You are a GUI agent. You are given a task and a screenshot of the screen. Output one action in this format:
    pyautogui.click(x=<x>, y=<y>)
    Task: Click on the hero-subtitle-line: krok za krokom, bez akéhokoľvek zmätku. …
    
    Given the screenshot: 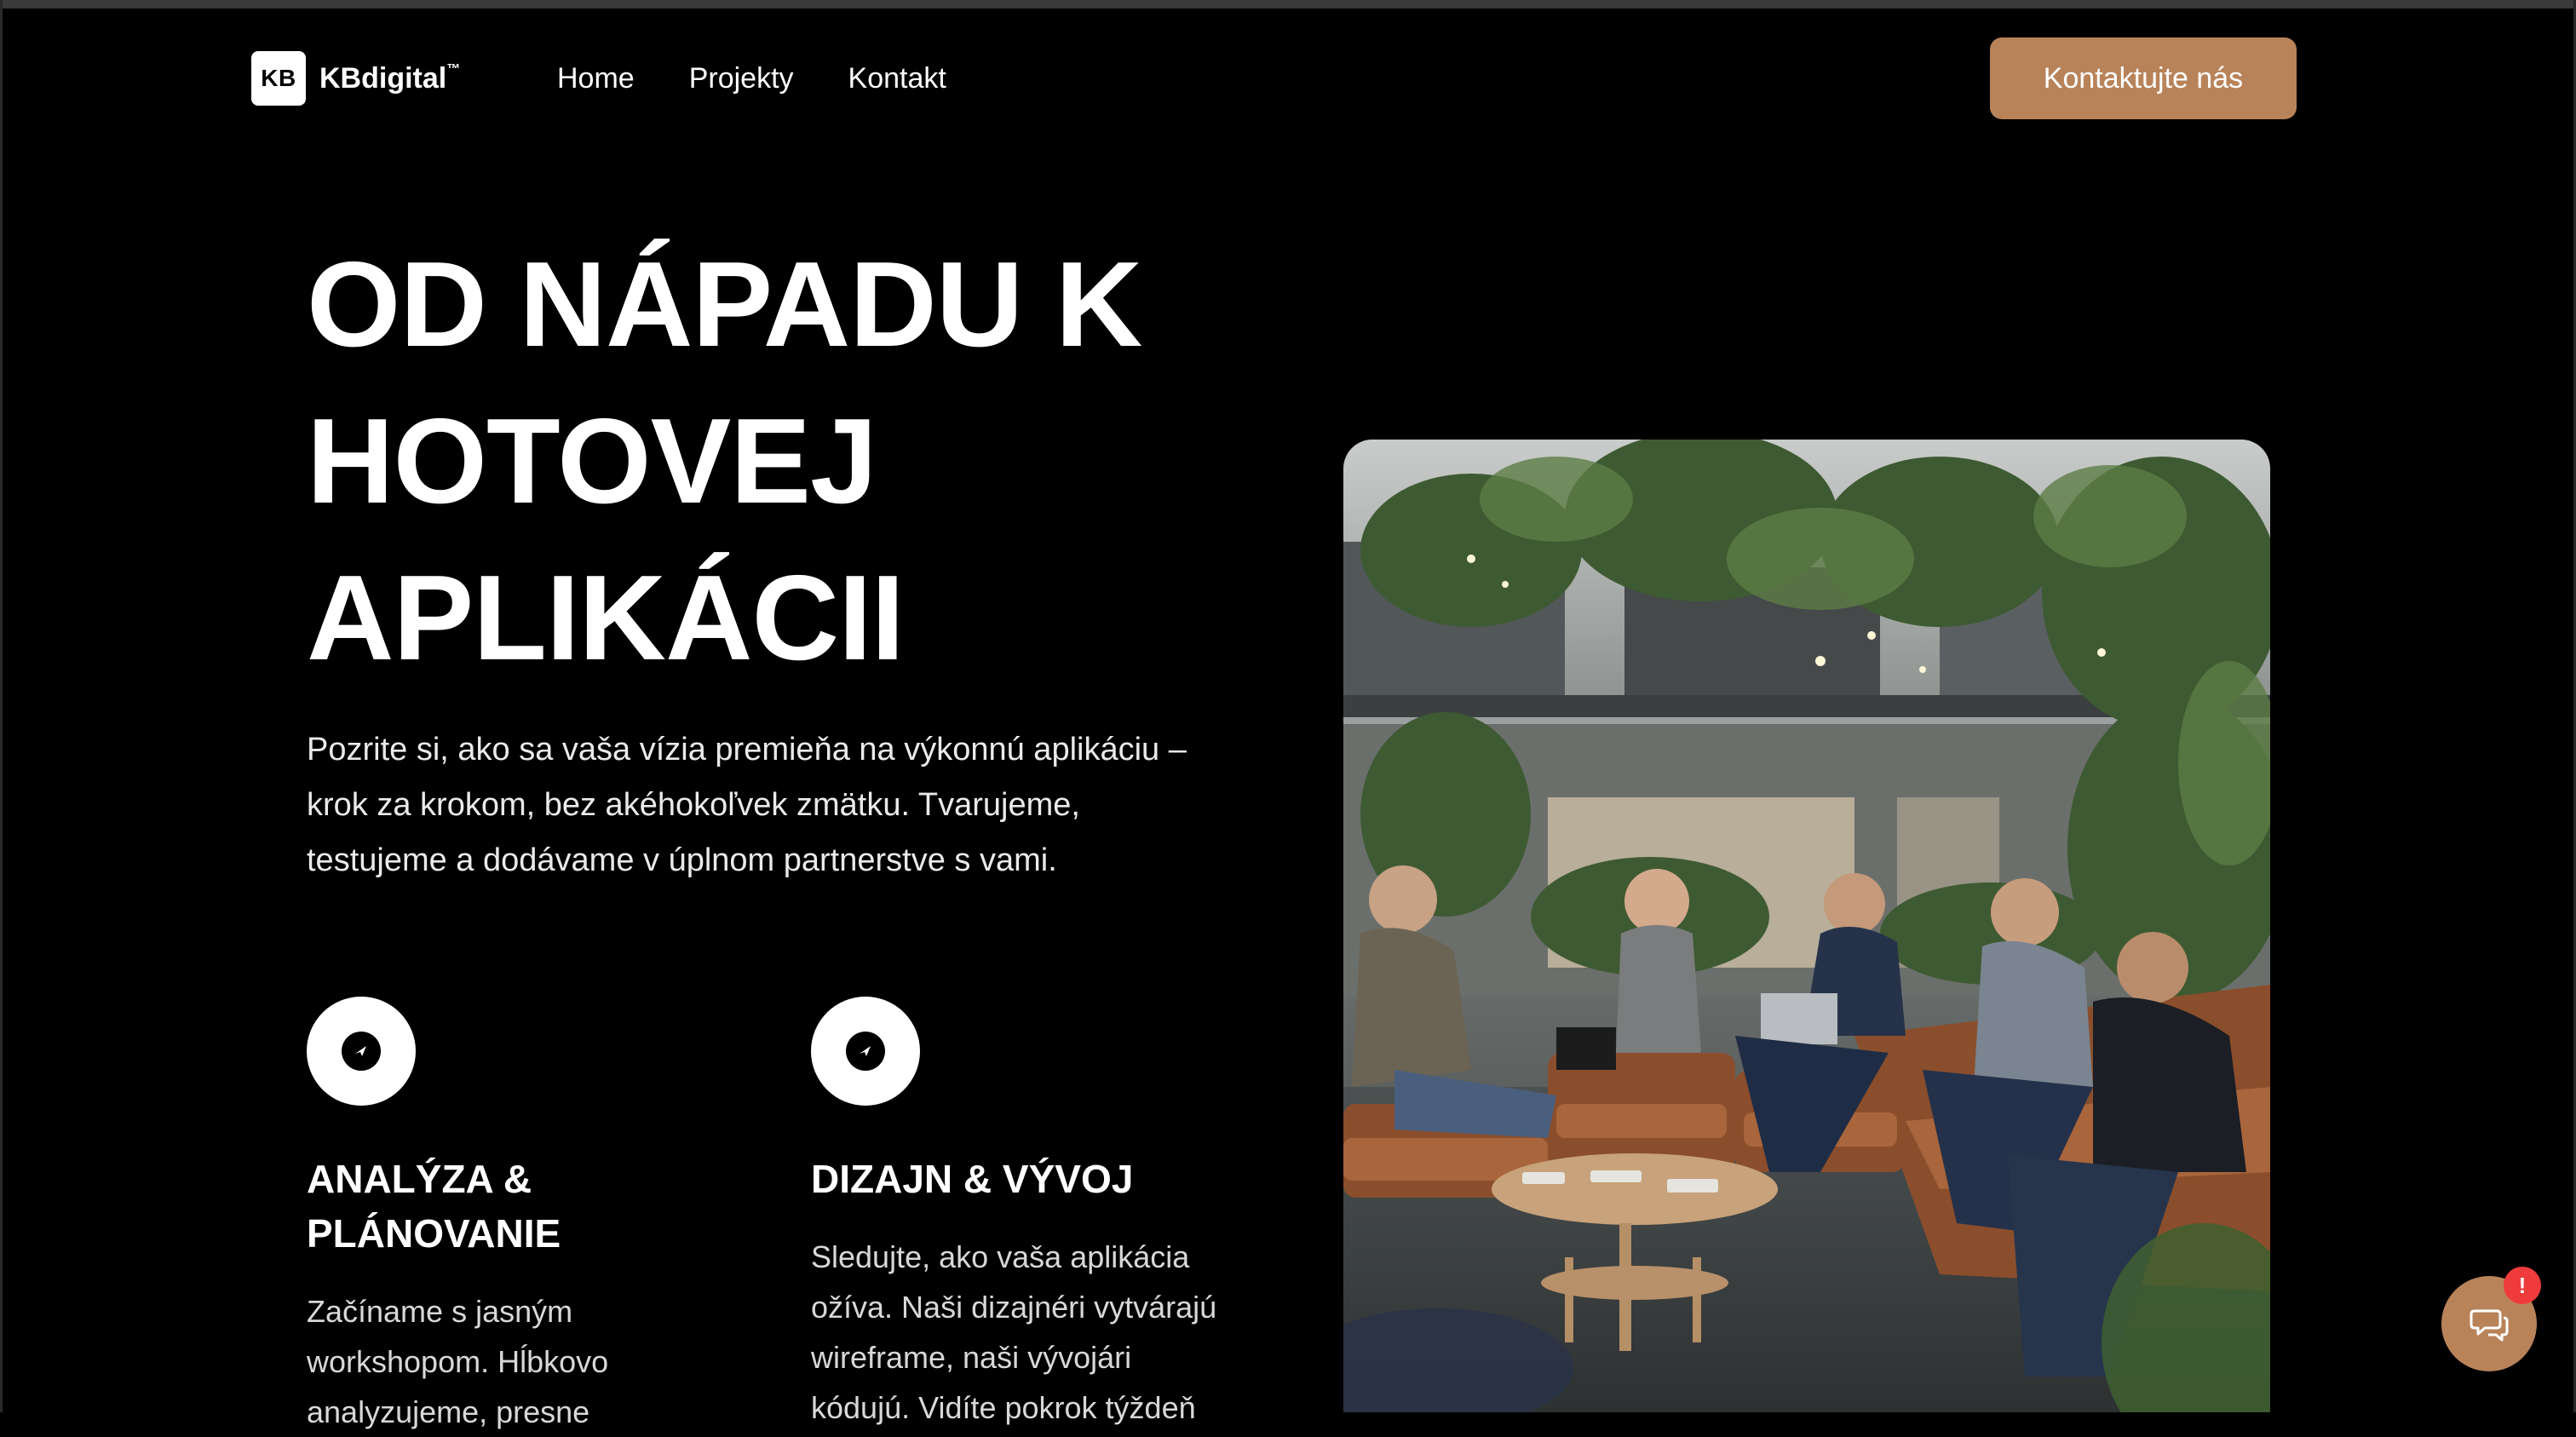 What is the action you would take?
    pyautogui.click(x=694, y=805)
    